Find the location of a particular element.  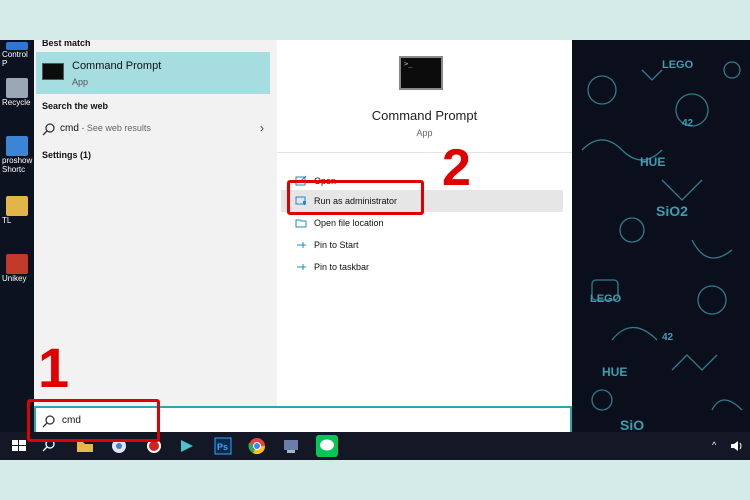

action-label: Open file location is located at coordinates (349, 223).